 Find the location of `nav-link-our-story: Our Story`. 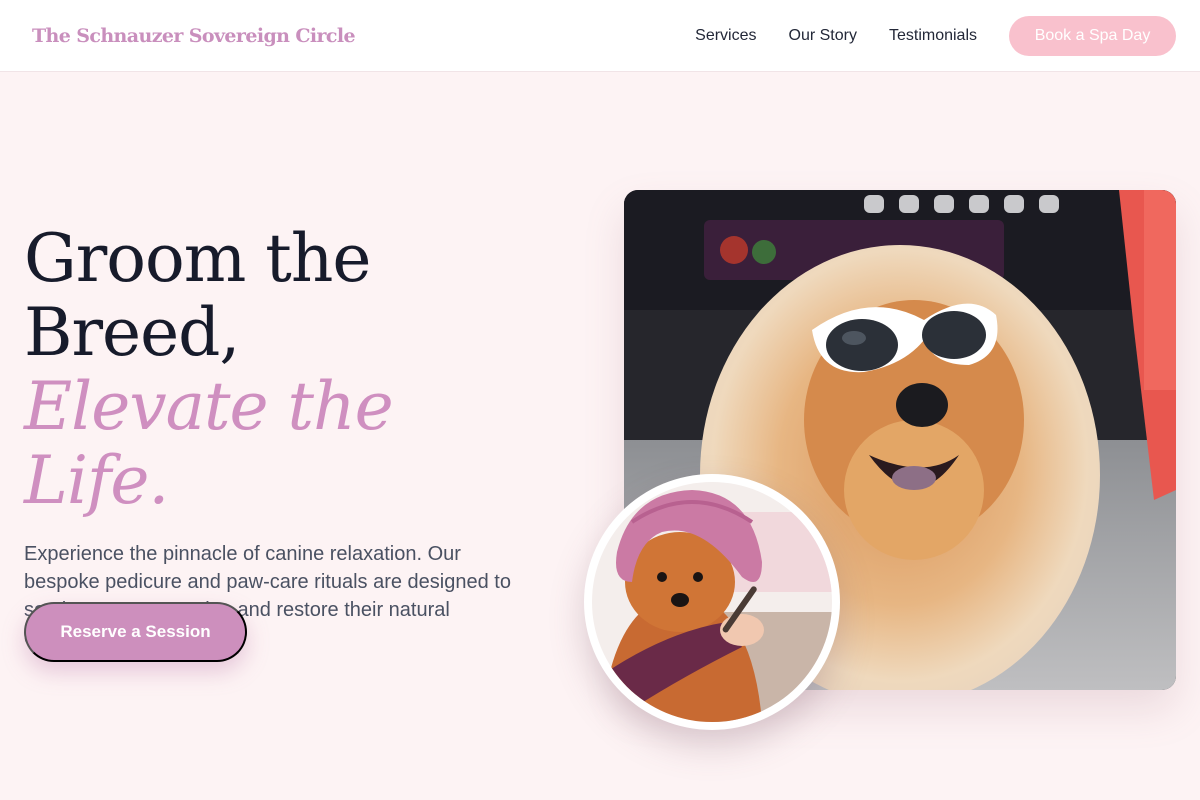

nav-link-our-story: Our Story is located at coordinates (823, 36).